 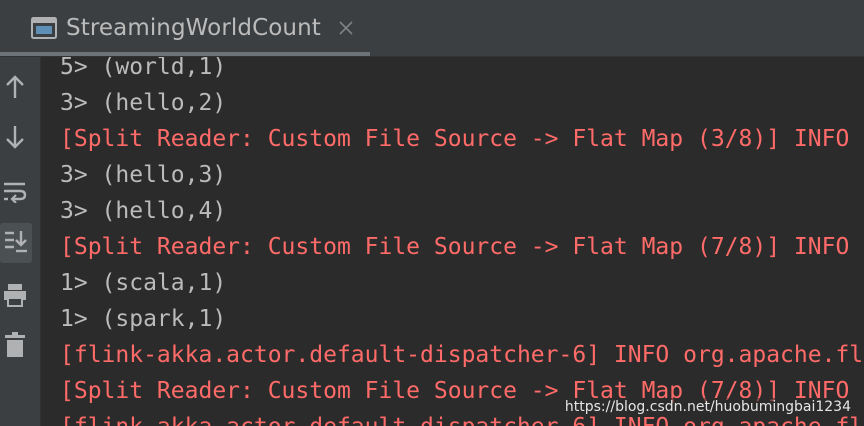 What do you see at coordinates (432, 28) in the screenshot?
I see `tab-bar: StreamingWorldCount` at bounding box center [432, 28].